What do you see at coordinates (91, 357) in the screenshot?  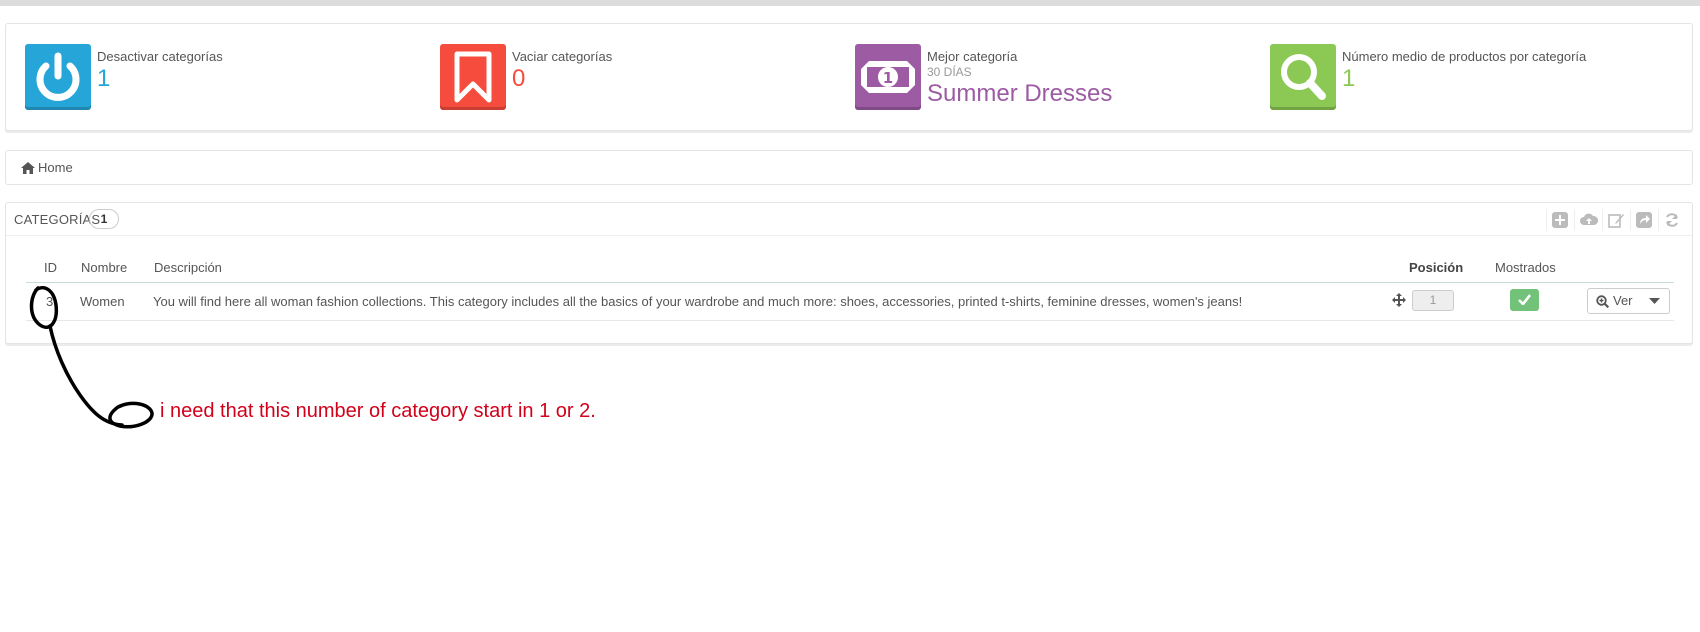 I see `hand-drawn-annotation` at bounding box center [91, 357].